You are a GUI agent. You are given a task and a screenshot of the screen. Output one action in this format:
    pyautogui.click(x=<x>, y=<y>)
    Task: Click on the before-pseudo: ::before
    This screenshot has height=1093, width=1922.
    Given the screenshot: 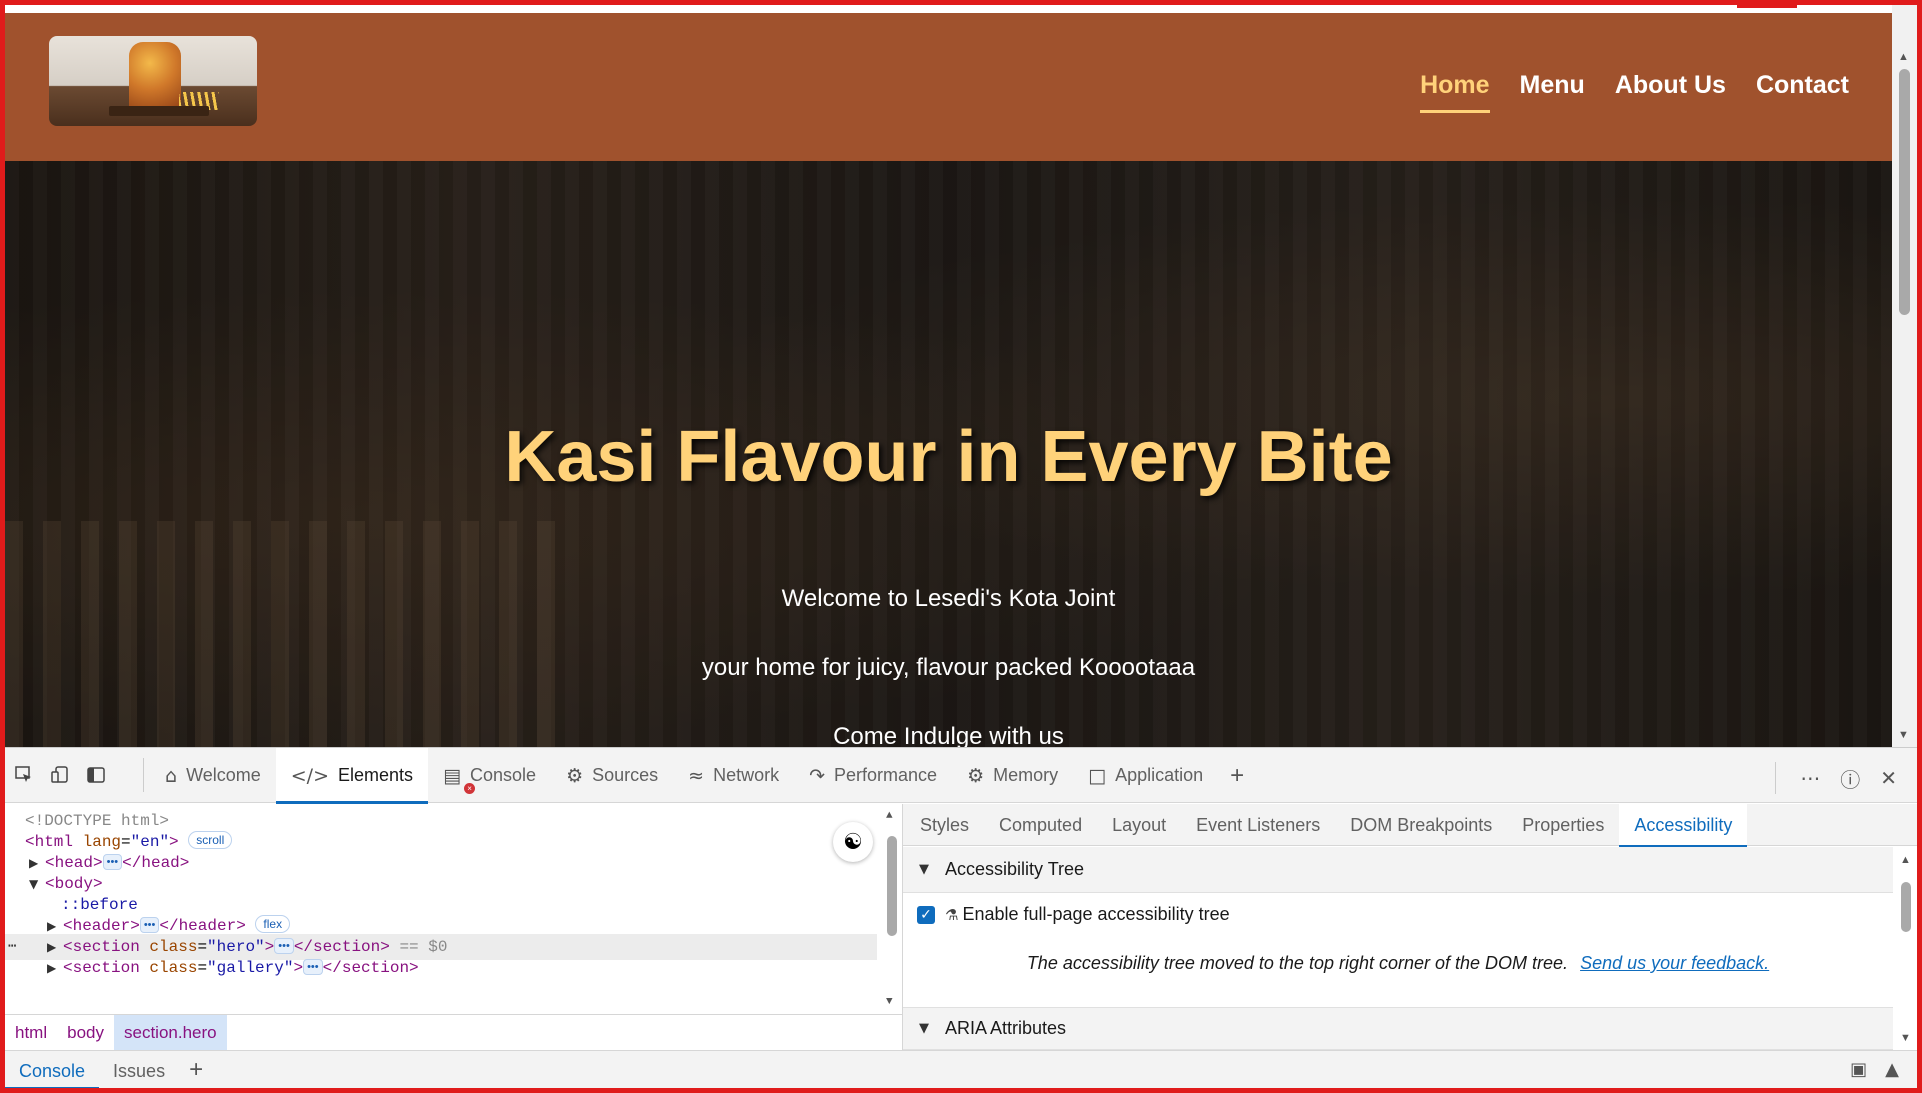 What is the action you would take?
    pyautogui.click(x=99, y=905)
    